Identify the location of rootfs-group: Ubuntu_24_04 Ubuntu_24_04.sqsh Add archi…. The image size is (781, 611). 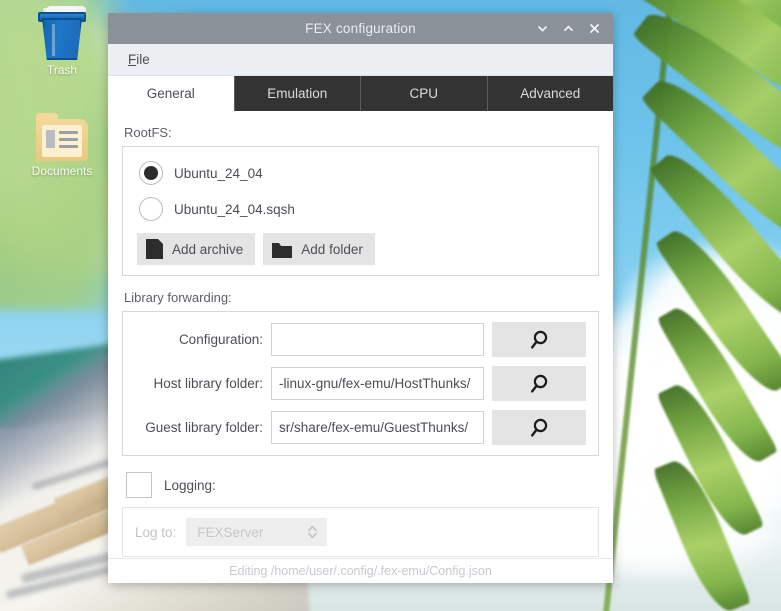
(360, 211).